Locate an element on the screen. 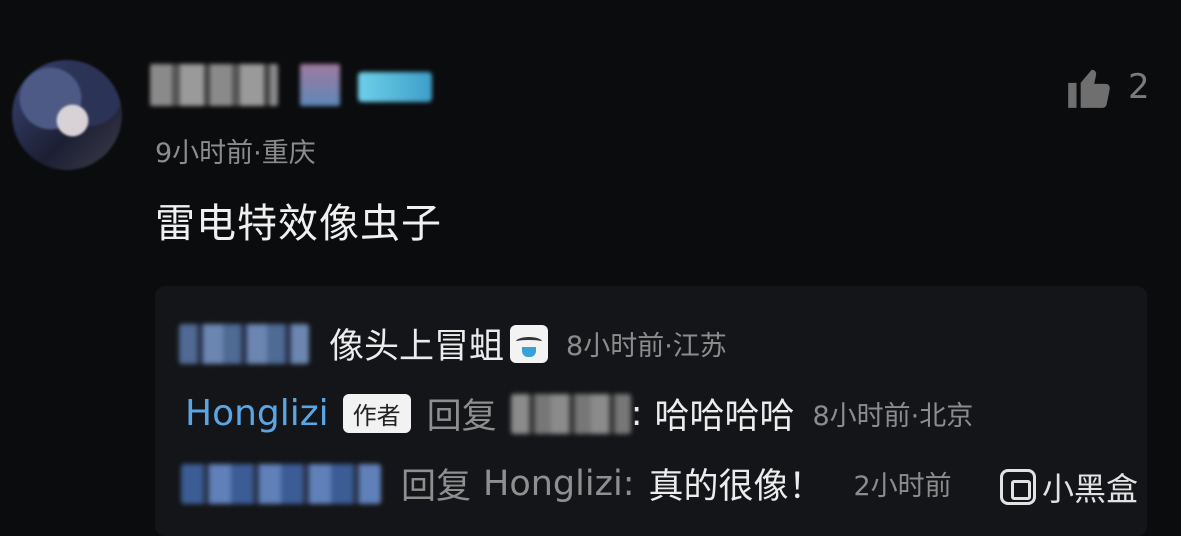  reply-item: Honglizi 作者 回复 : 哈哈哈哈 8小时前·北京 is located at coordinates (579, 413).